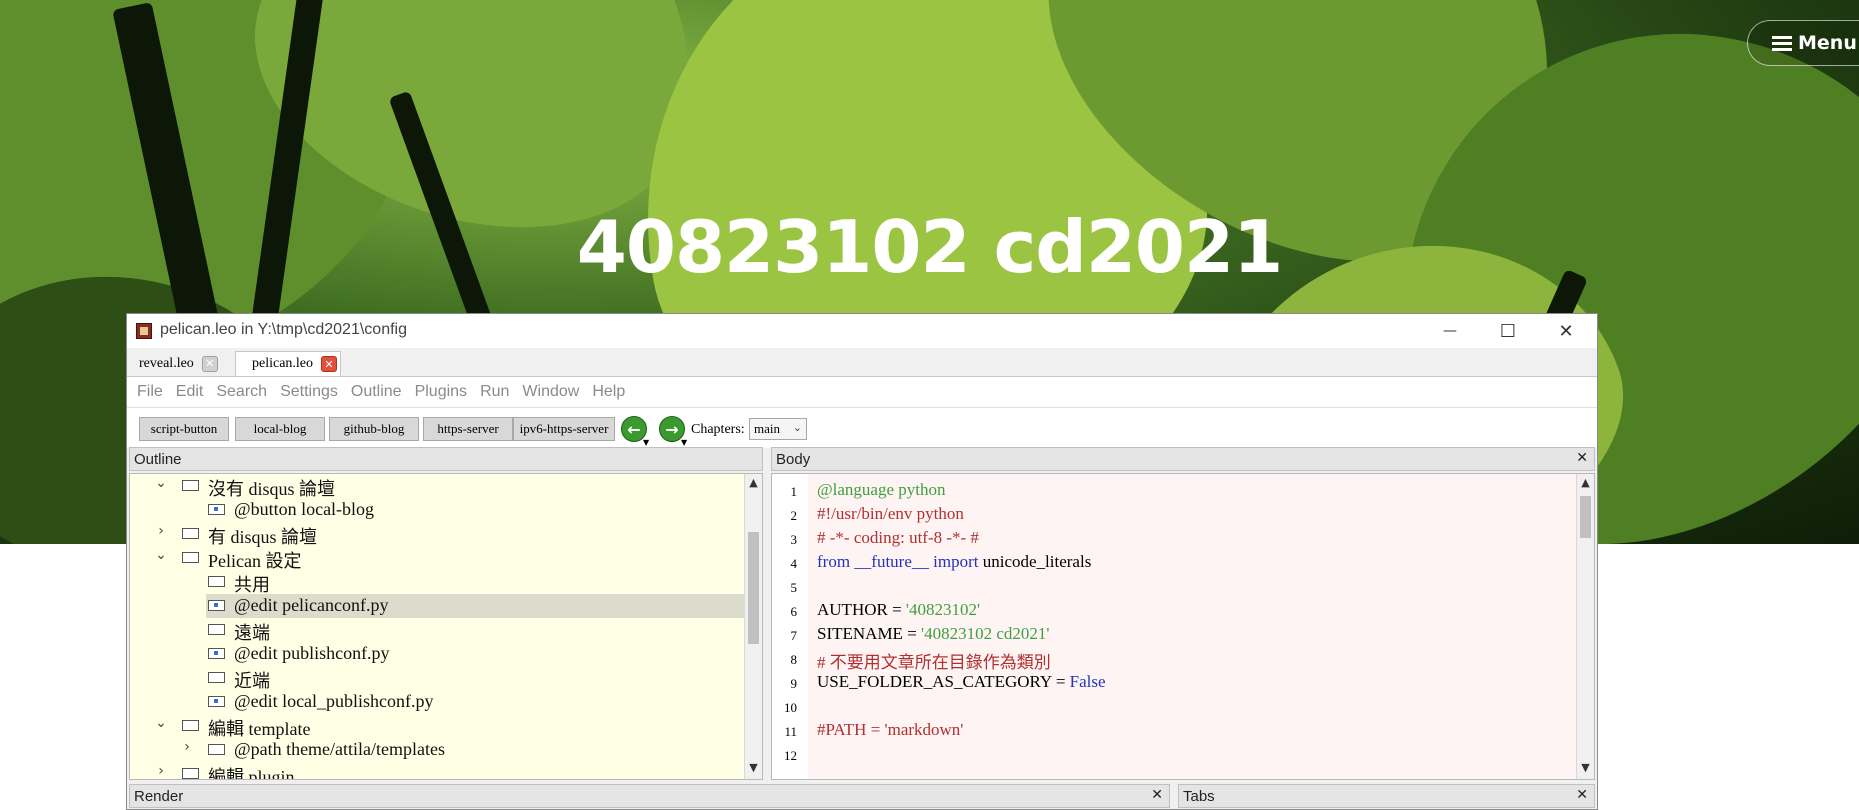 The width and height of the screenshot is (1859, 810). I want to click on menu-outline: Outline, so click(376, 392).